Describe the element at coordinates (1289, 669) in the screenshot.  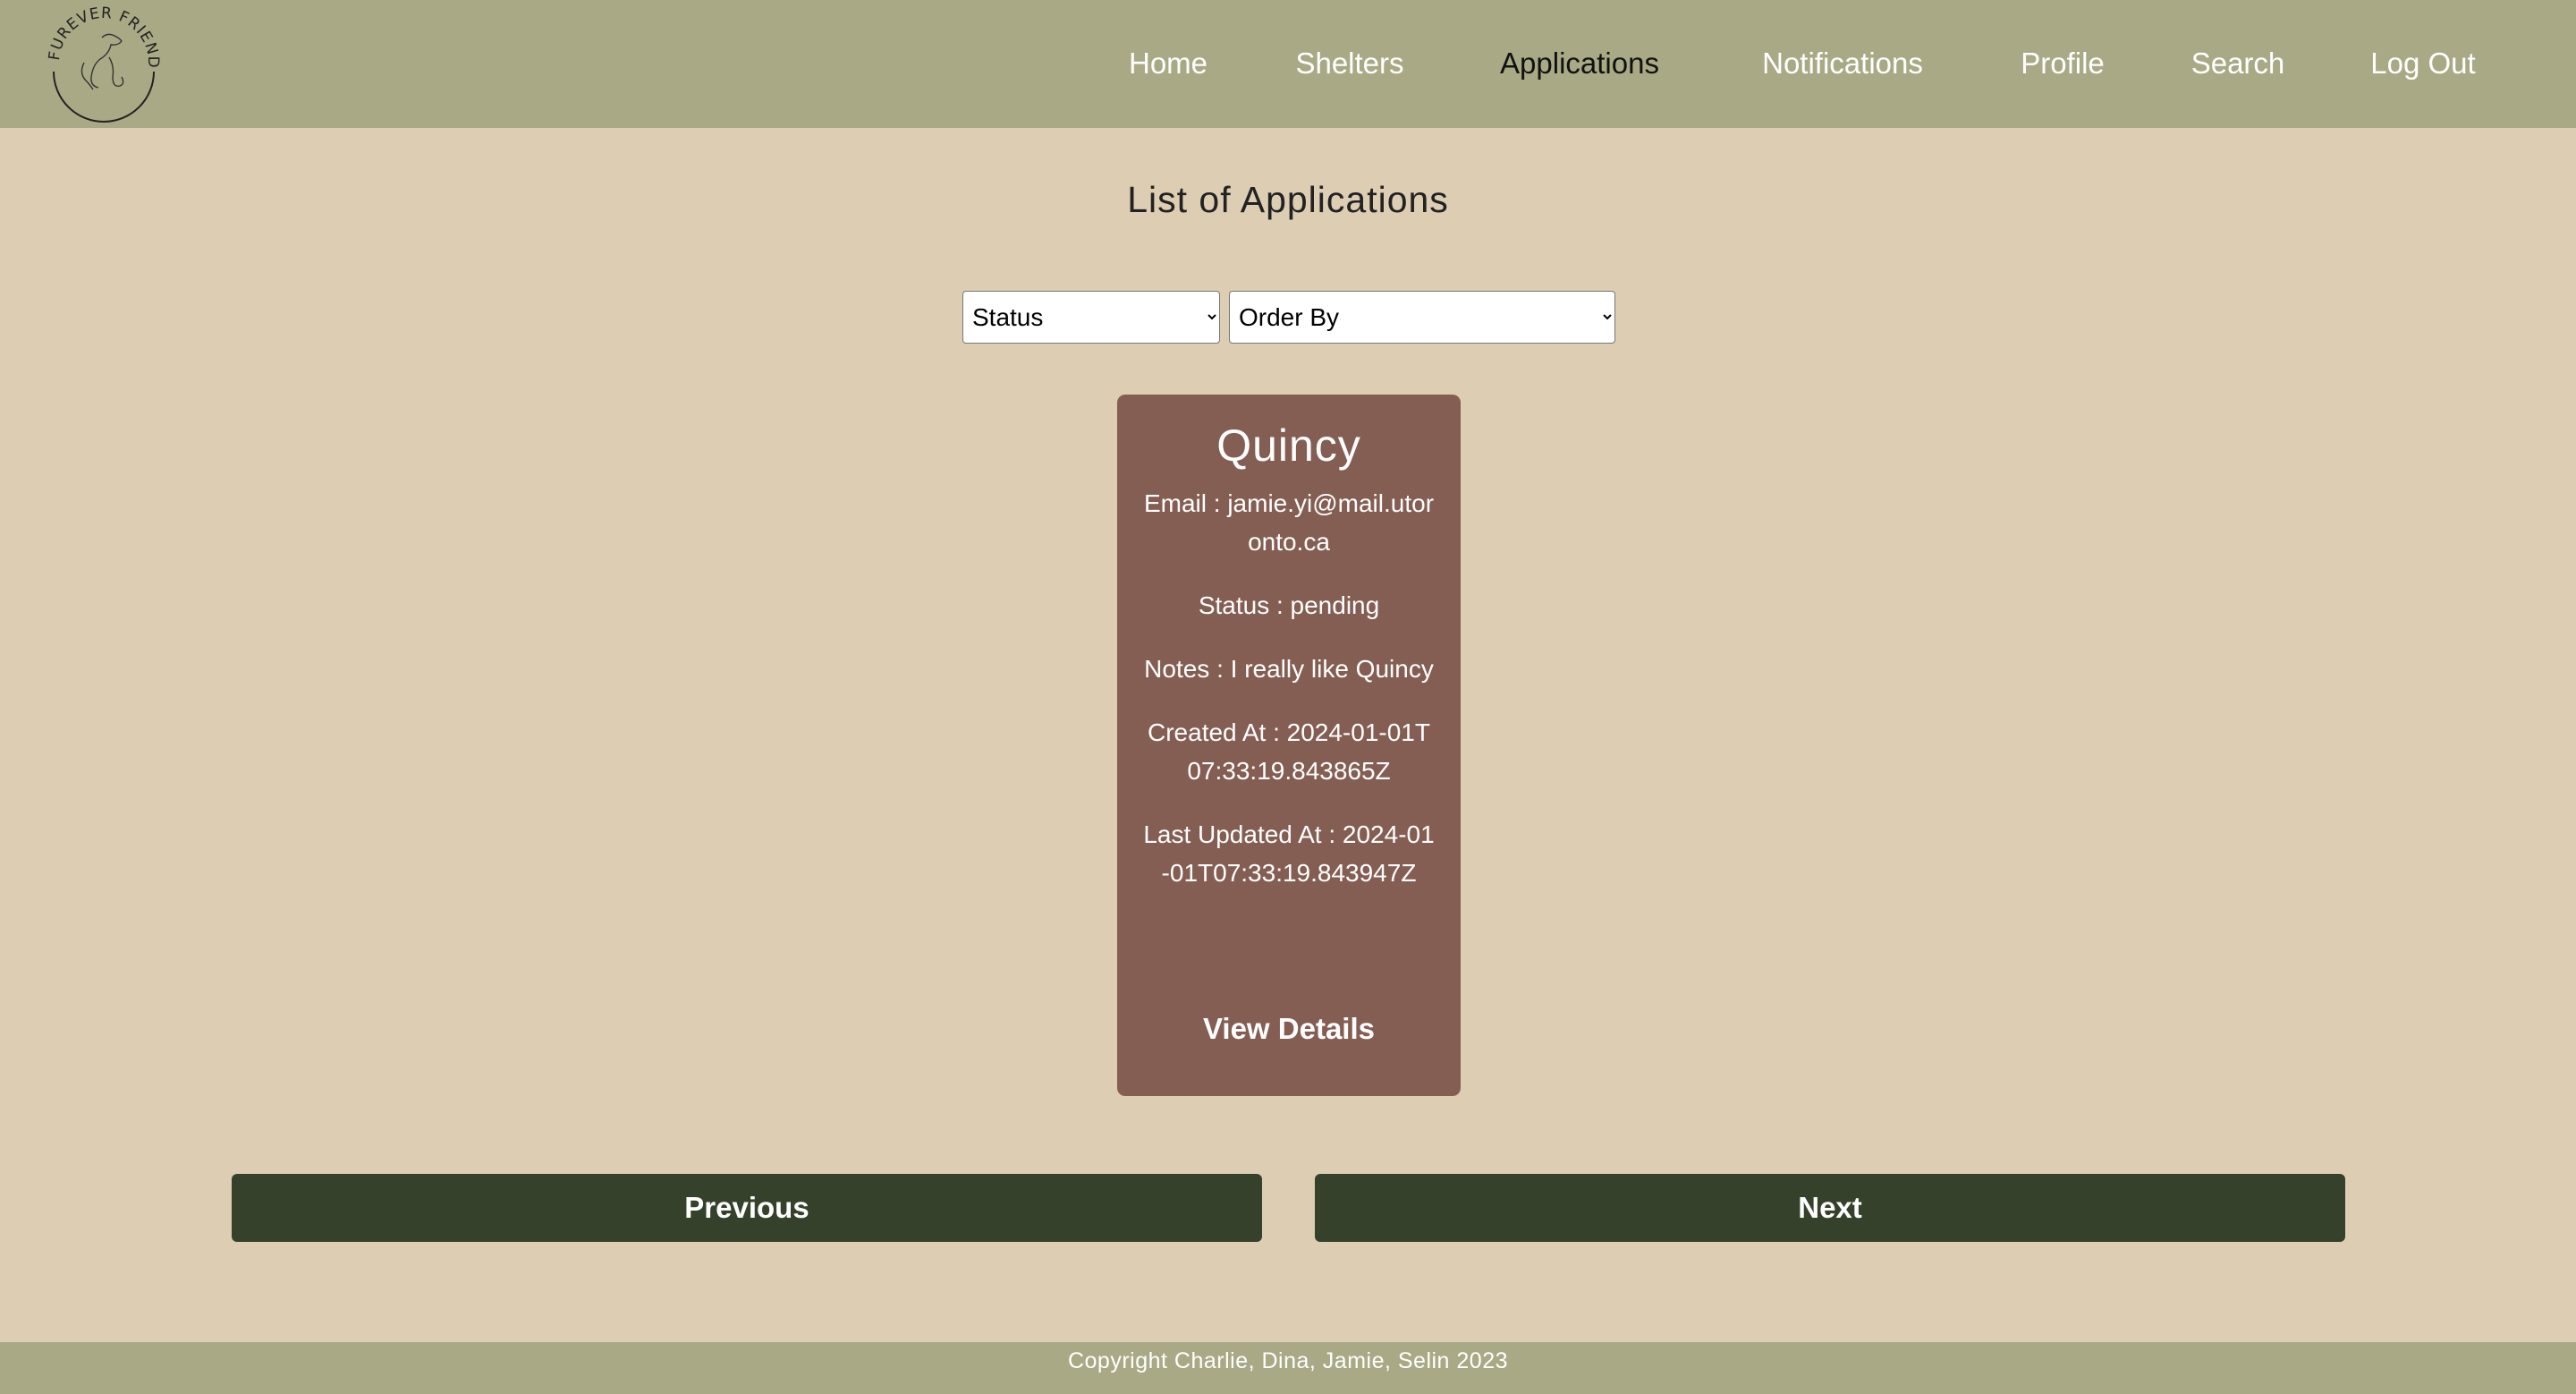
I see `application-notes: Notes : I really like Quincy` at that location.